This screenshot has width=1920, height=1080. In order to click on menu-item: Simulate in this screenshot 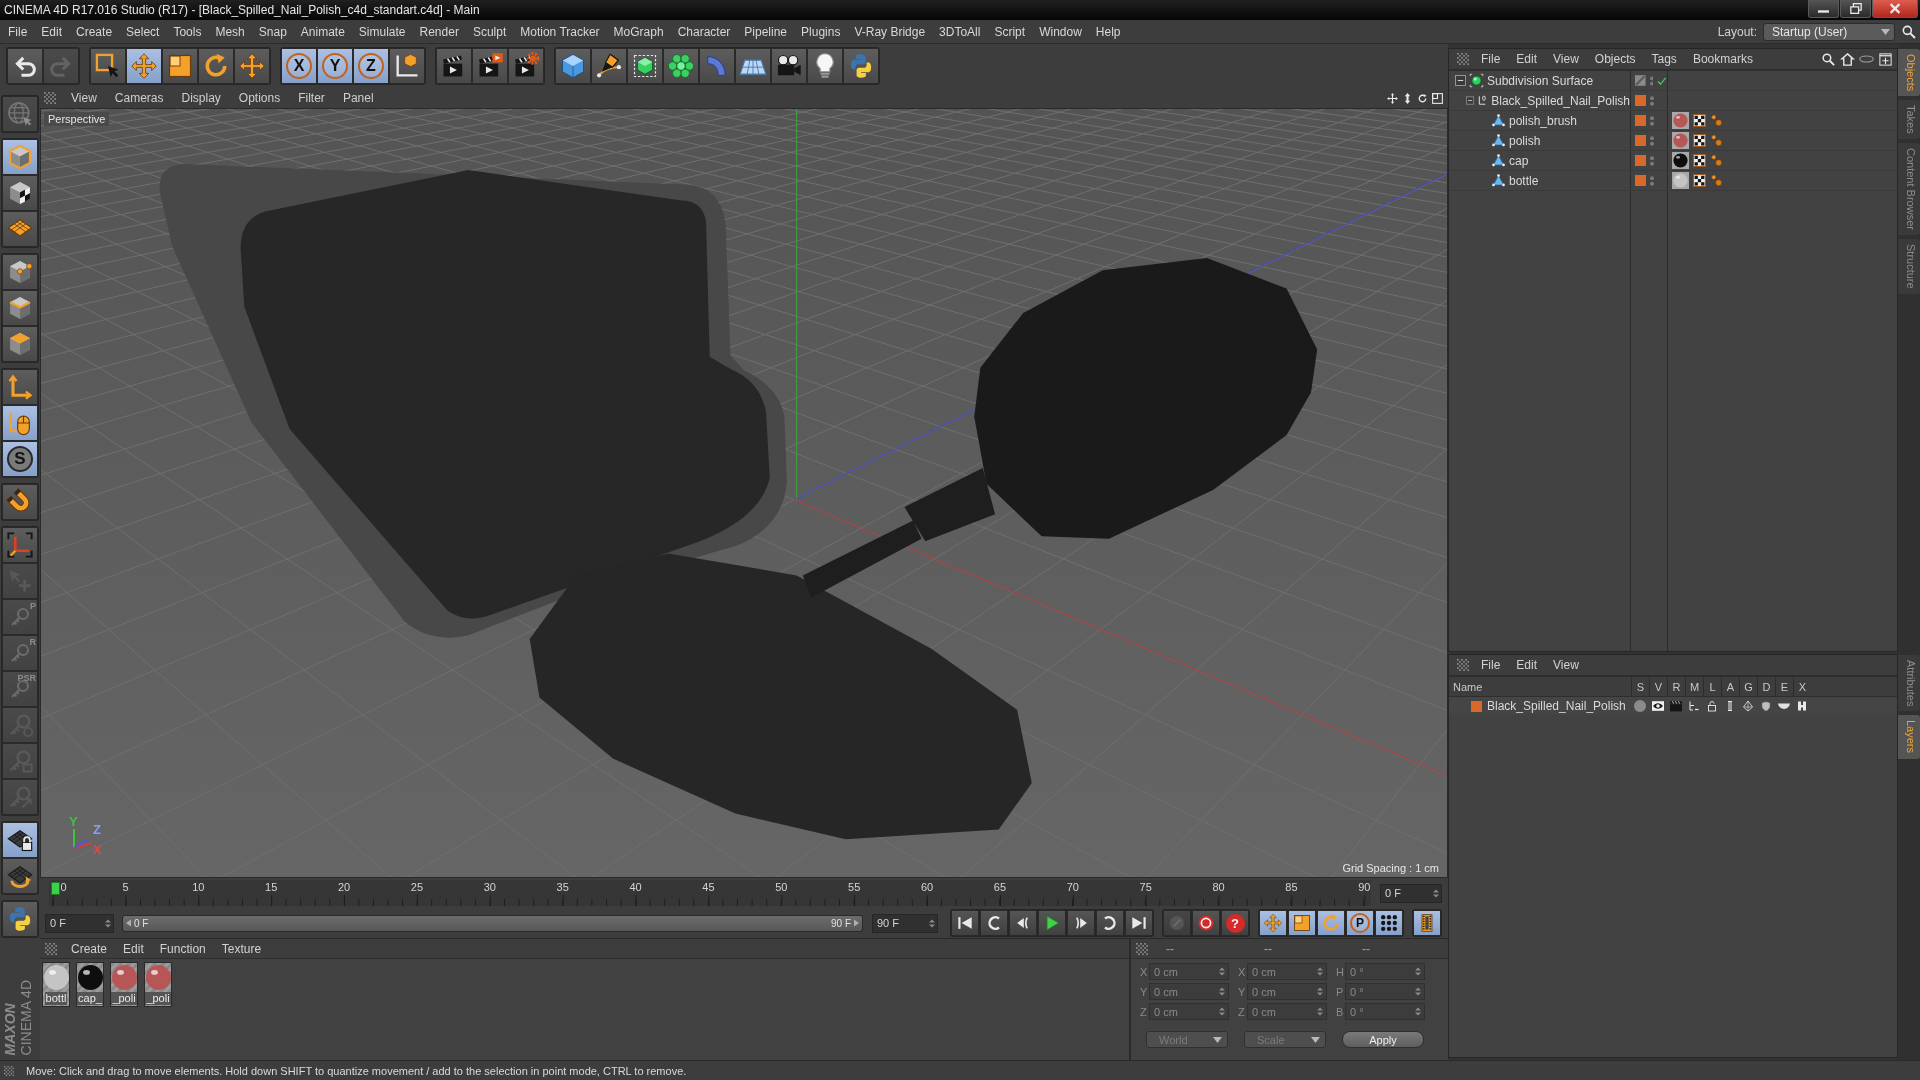, I will do `click(382, 31)`.